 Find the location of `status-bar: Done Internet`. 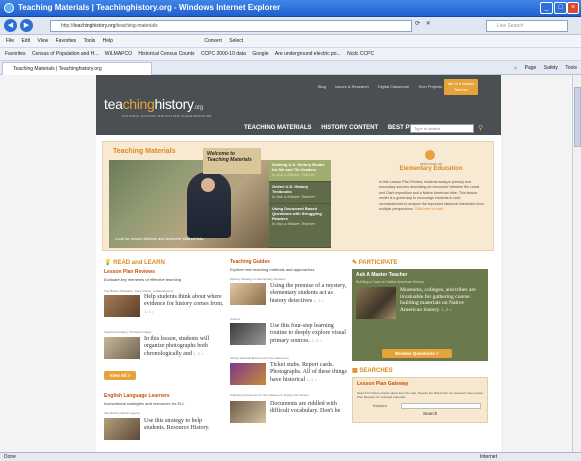

status-bar: Done Internet is located at coordinates (290, 456).